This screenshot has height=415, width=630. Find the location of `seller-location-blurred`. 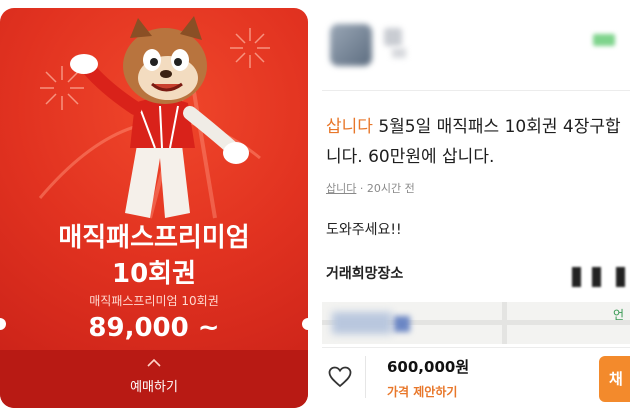

seller-location-blurred is located at coordinates (399, 53).